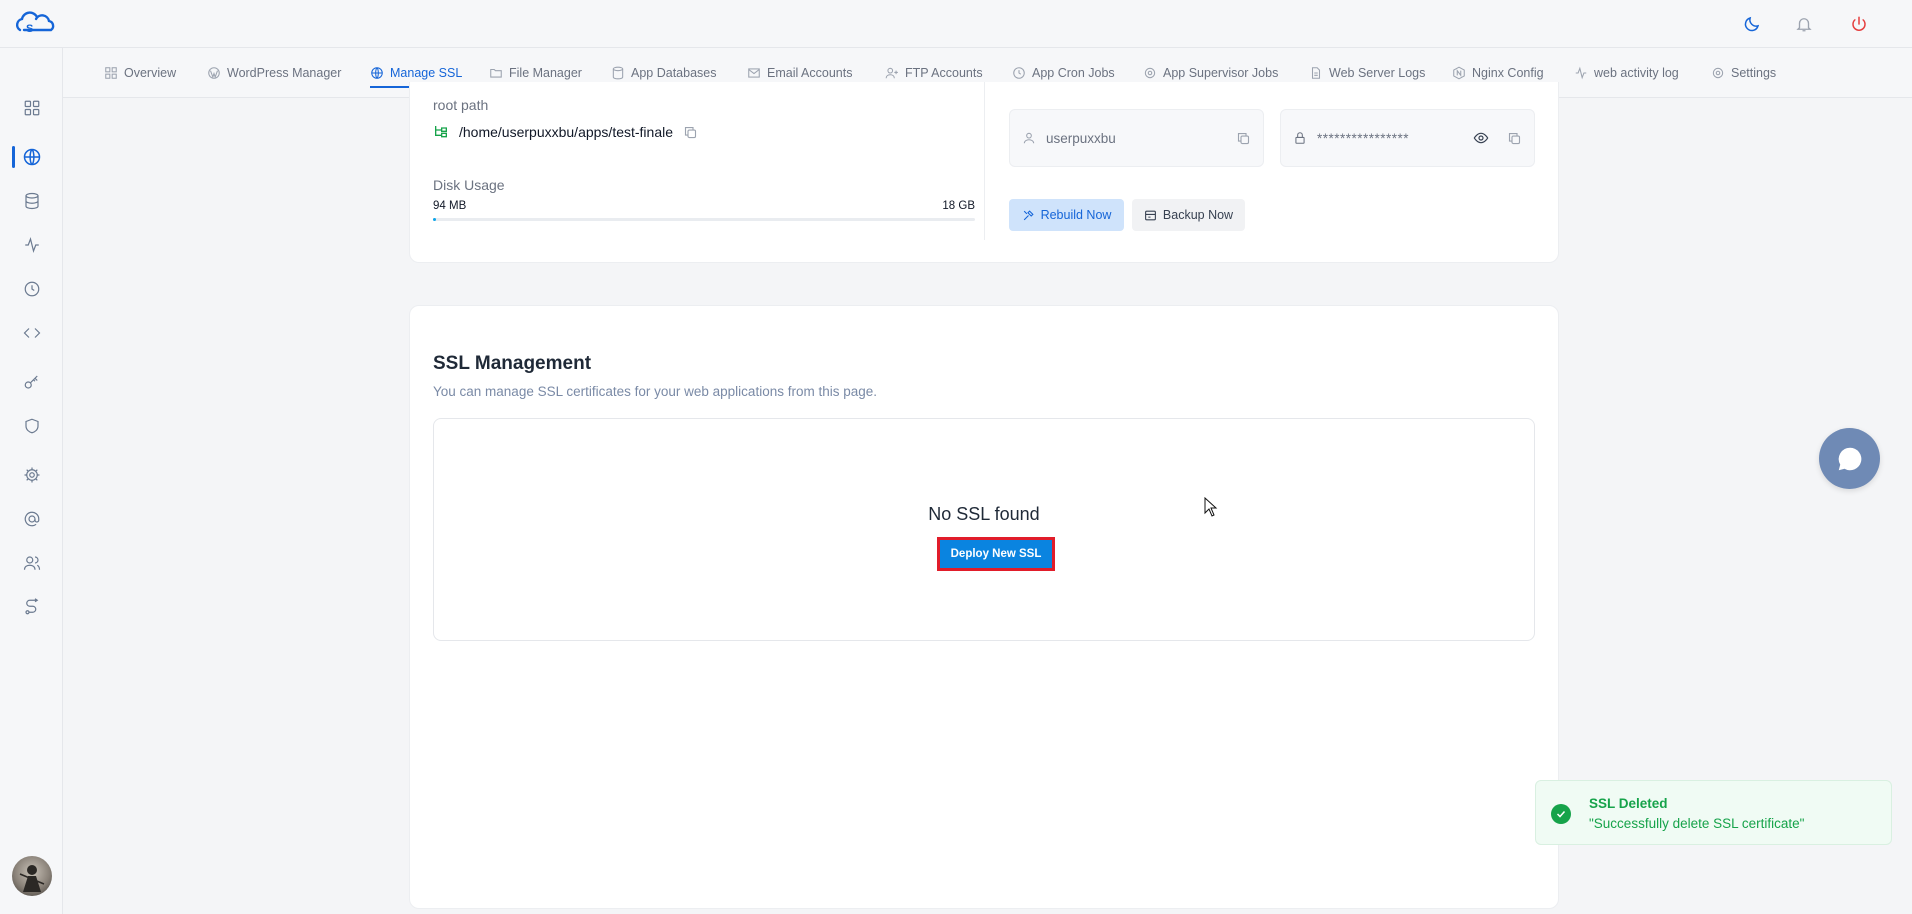 This screenshot has width=1912, height=914. I want to click on tab-overview: Overview, so click(140, 73).